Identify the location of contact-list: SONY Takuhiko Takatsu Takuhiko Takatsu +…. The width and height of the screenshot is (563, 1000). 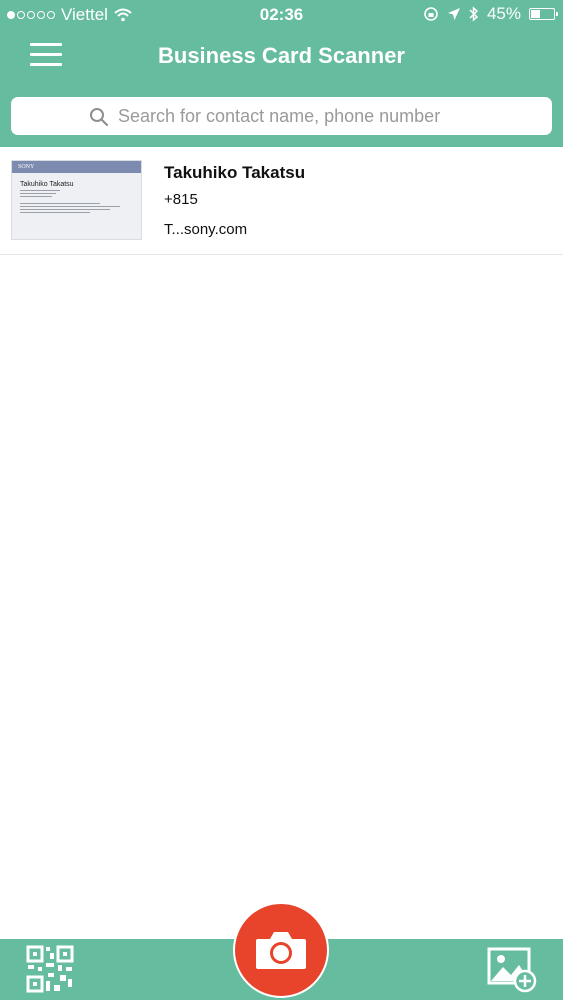
(281, 201).